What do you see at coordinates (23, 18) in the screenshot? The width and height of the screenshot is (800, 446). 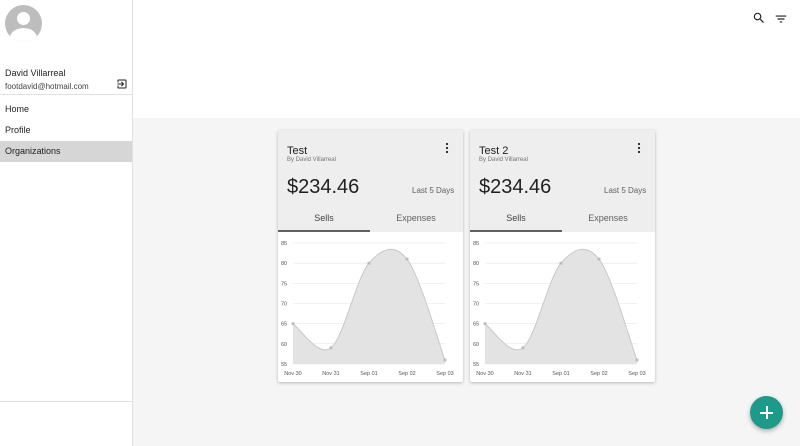 I see `avatar-head-shape` at bounding box center [23, 18].